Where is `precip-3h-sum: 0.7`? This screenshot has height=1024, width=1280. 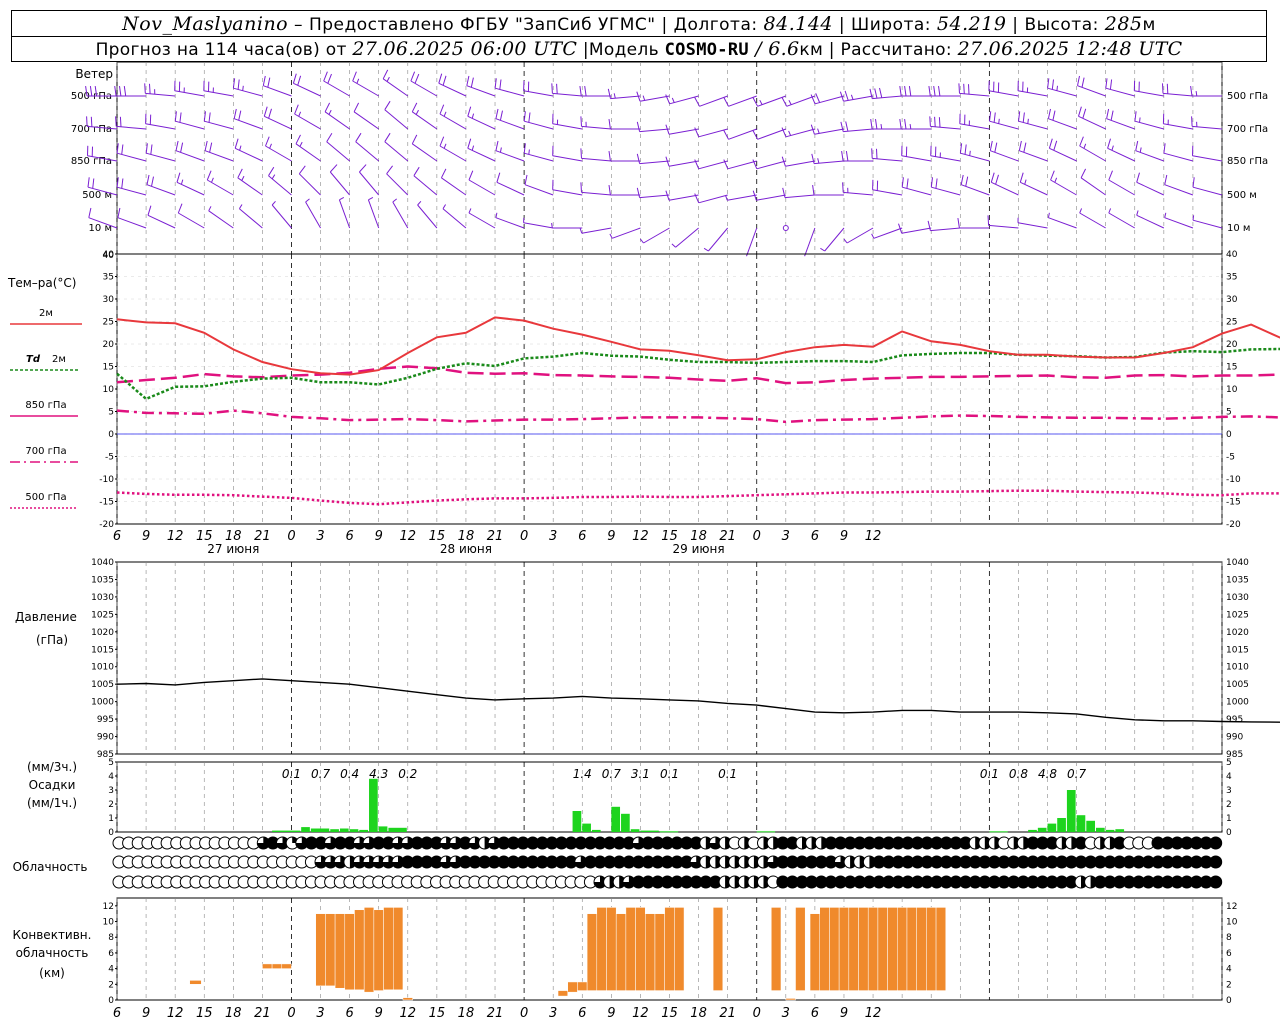 precip-3h-sum: 0.7 is located at coordinates (611, 774).